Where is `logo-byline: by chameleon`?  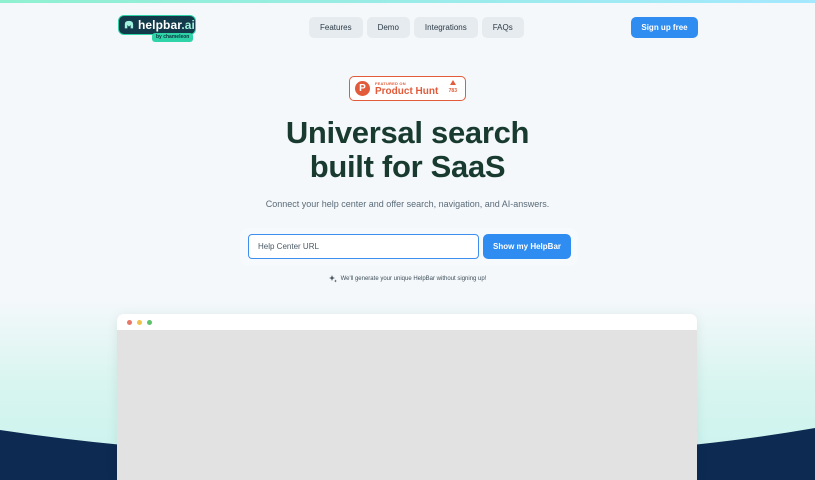 logo-byline: by chameleon is located at coordinates (173, 37).